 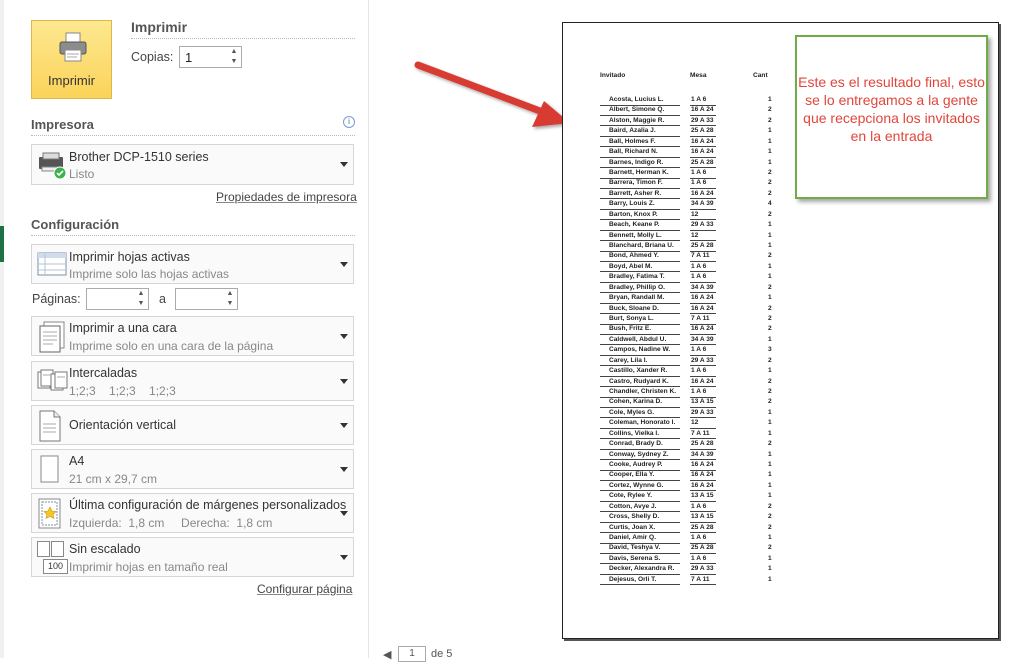 I want to click on guest-count: 4, so click(x=770, y=204).